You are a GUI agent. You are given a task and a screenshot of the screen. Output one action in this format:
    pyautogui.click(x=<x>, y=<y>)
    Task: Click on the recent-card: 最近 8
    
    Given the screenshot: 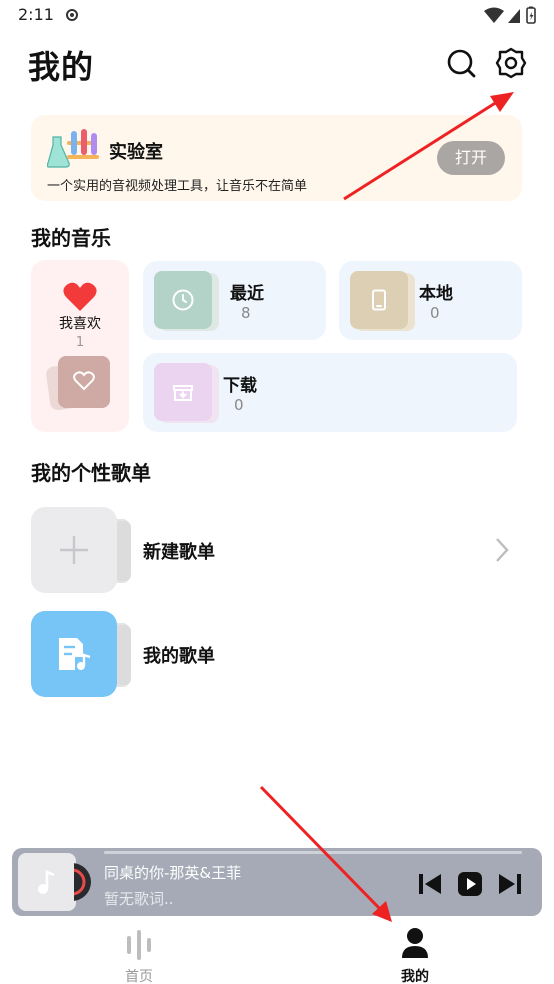 What is the action you would take?
    pyautogui.click(x=234, y=300)
    